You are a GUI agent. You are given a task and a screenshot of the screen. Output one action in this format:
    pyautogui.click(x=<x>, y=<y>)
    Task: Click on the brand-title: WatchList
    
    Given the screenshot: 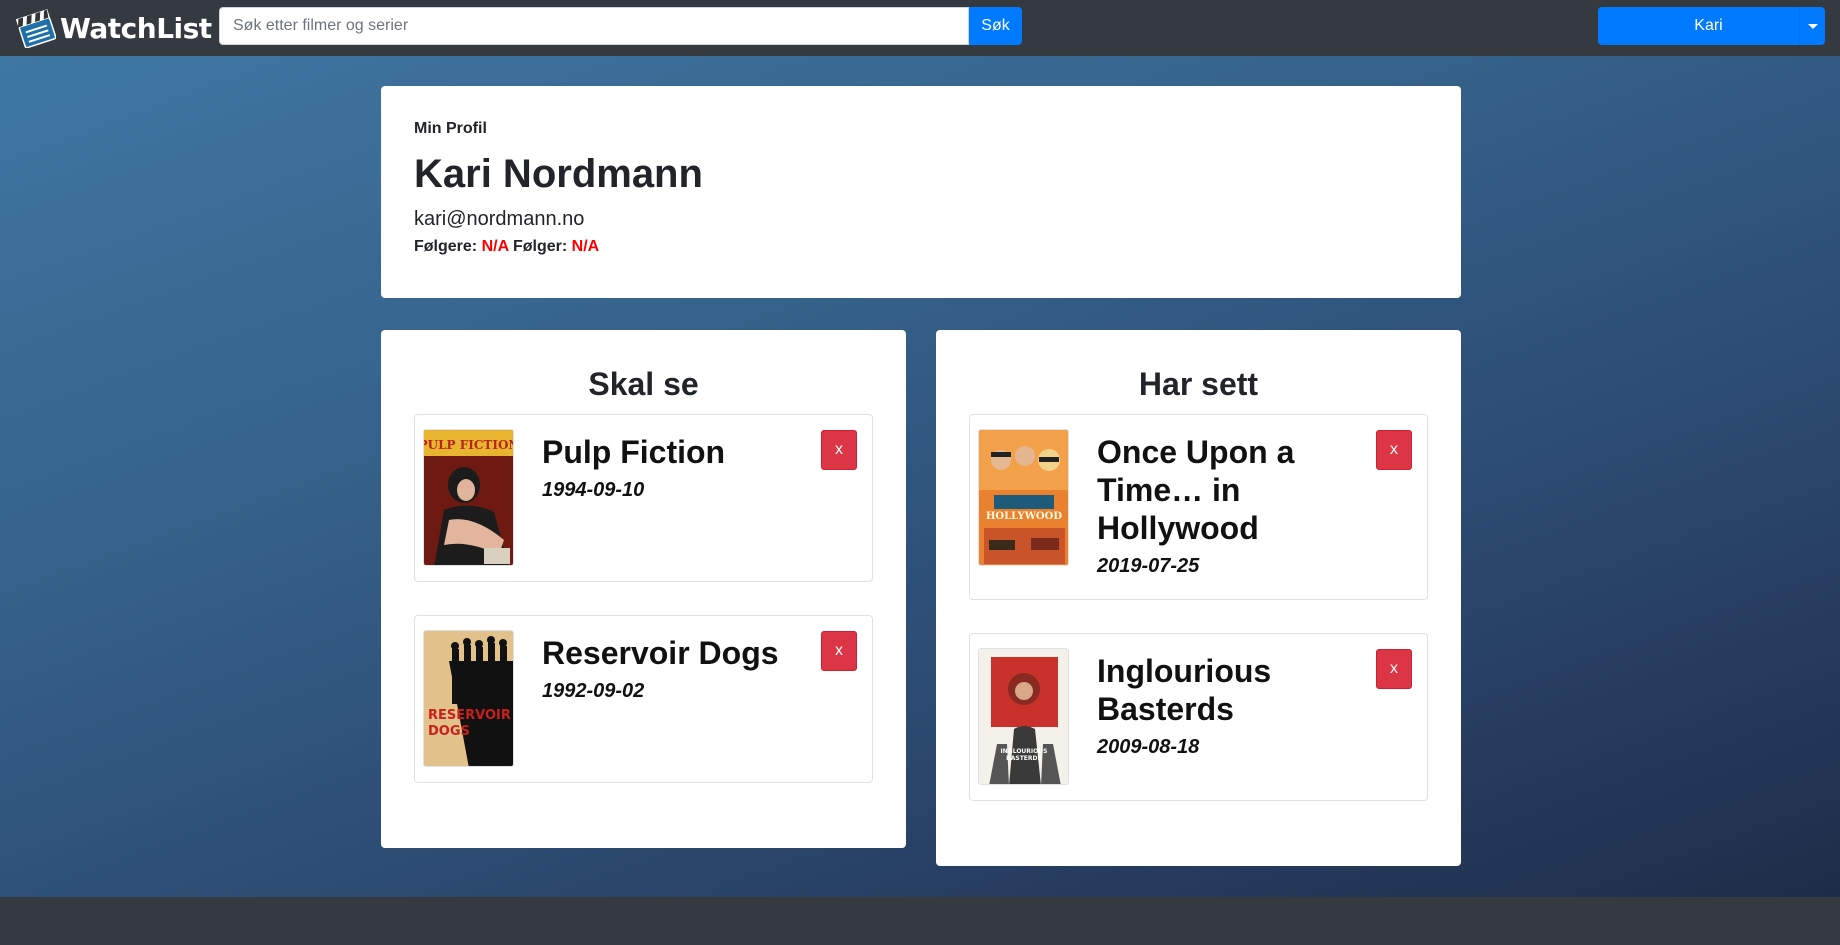 What is the action you would take?
    pyautogui.click(x=136, y=28)
    